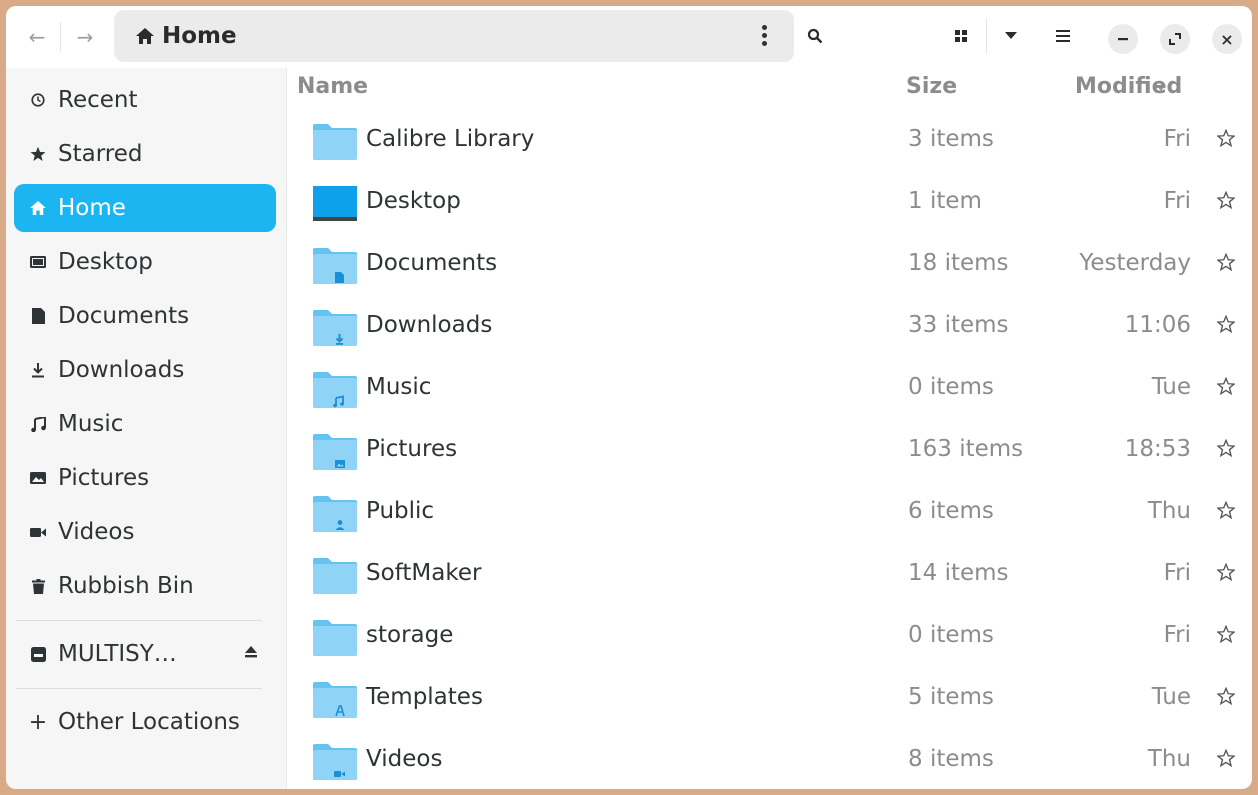 This screenshot has height=795, width=1258. I want to click on file-row: Documents 18 items Yesterday, so click(769, 267).